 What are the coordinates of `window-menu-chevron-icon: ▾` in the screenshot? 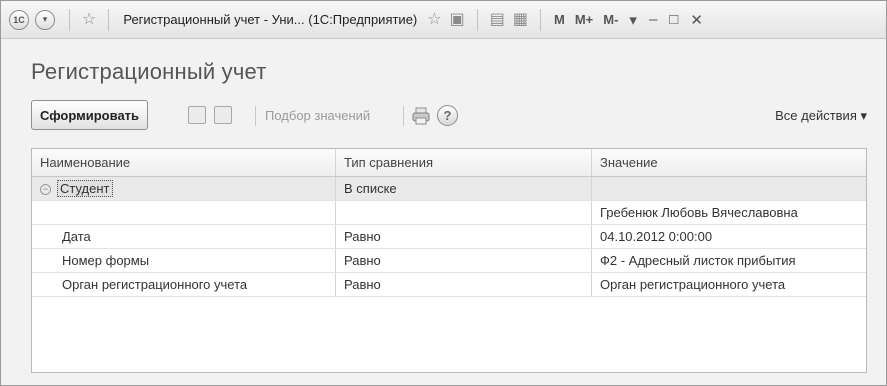 It's located at (633, 20).